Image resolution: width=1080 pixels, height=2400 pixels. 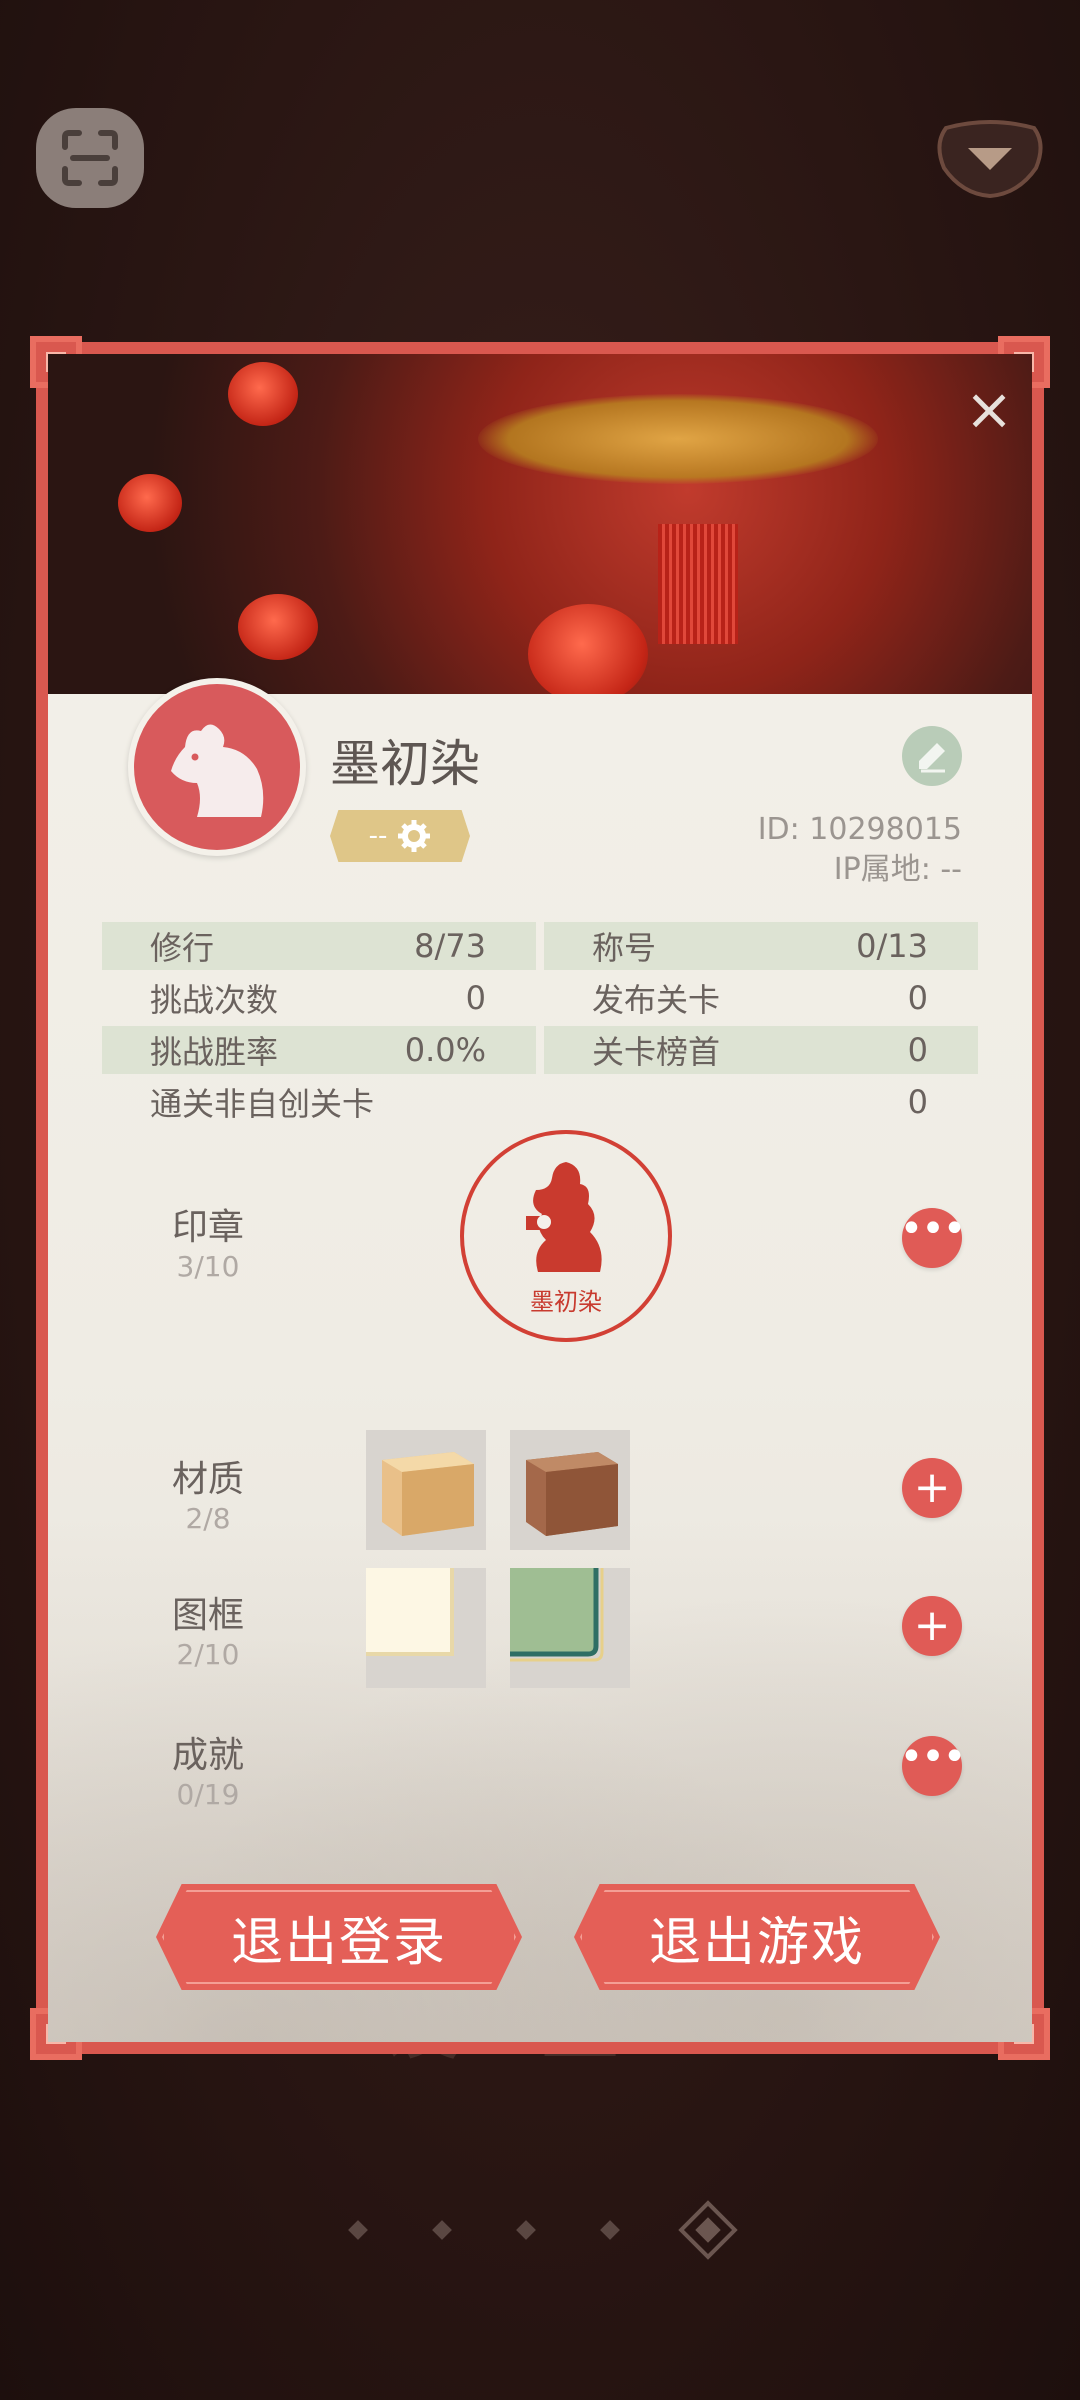 I want to click on frame-add-button: +, so click(x=932, y=1626).